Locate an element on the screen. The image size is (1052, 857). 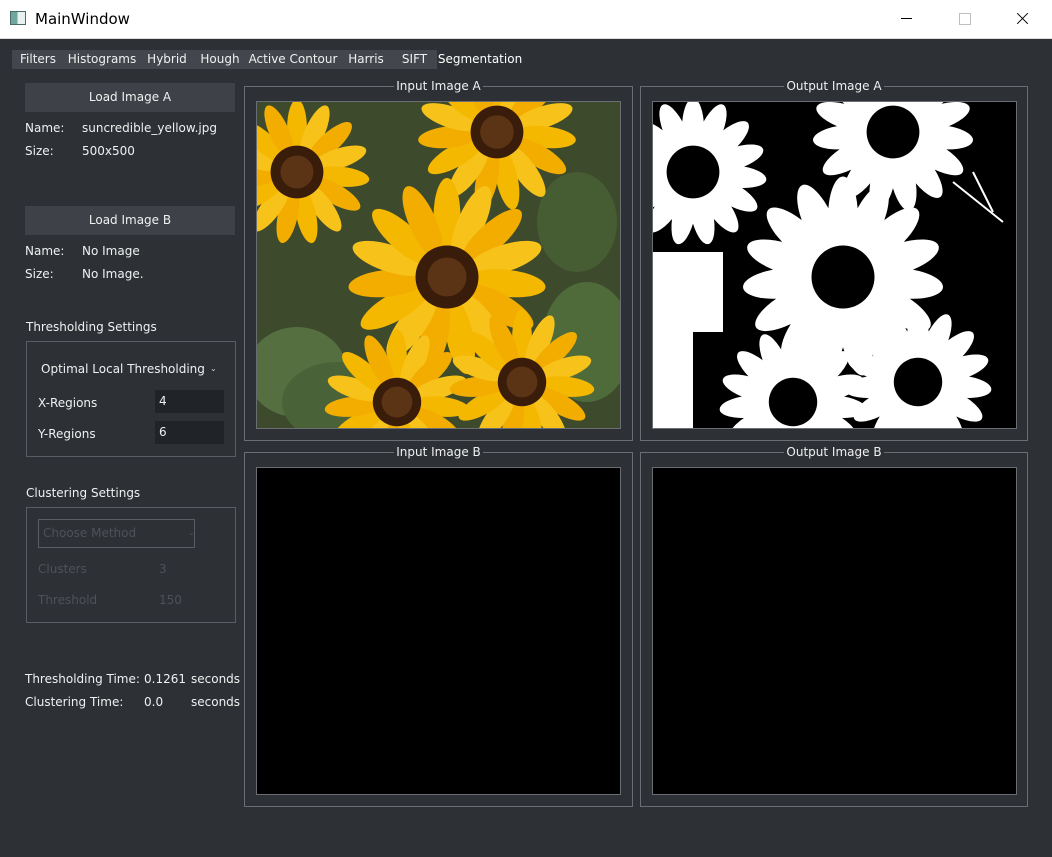
input-image-b-title-wrap: Input Image B is located at coordinates (438, 452).